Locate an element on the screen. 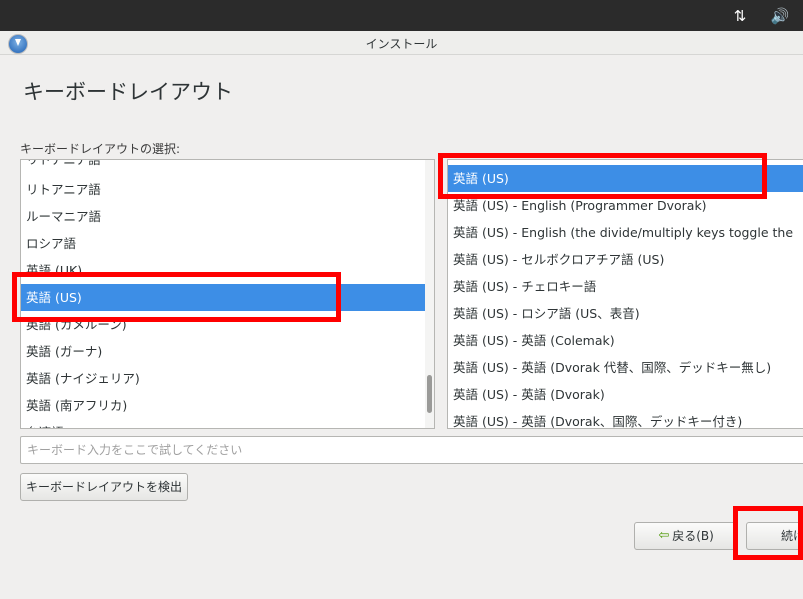 This screenshot has width=803, height=599. list-item: 英語 (US) - セルボクロアチア語 (US) is located at coordinates (625, 259).